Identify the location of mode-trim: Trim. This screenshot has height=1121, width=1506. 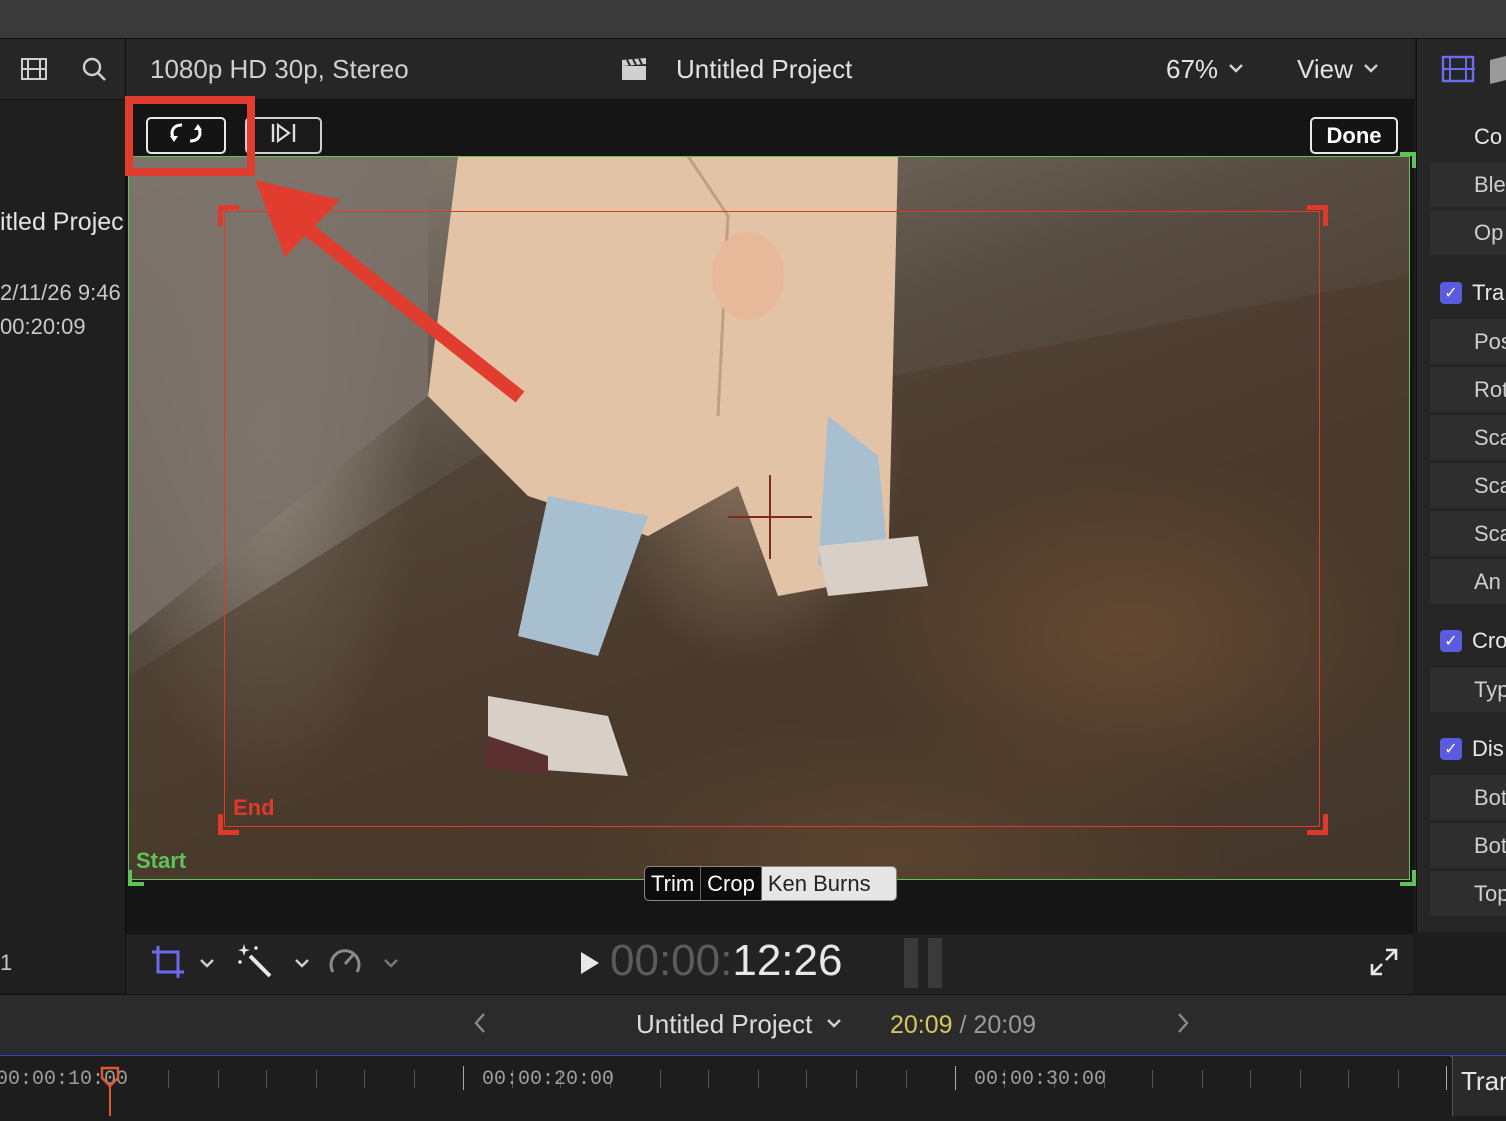
(673, 883).